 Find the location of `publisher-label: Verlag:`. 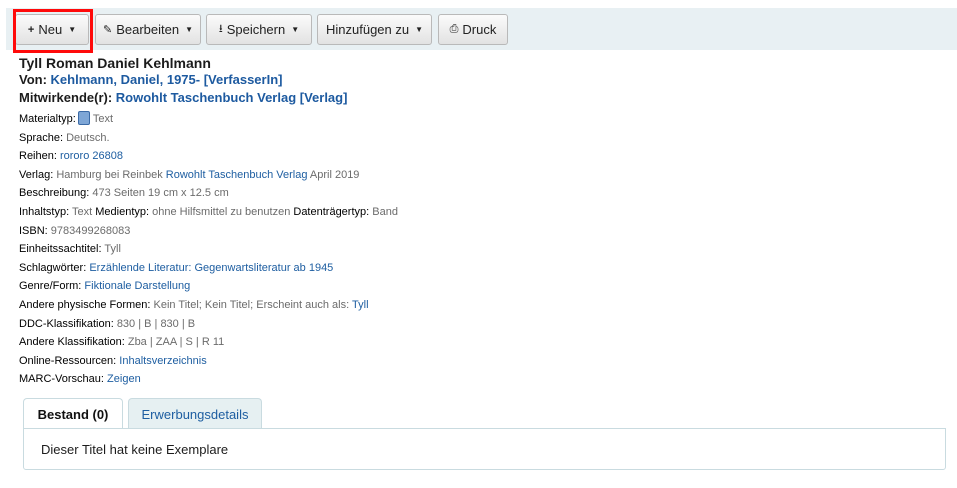

publisher-label: Verlag: is located at coordinates (36, 174).